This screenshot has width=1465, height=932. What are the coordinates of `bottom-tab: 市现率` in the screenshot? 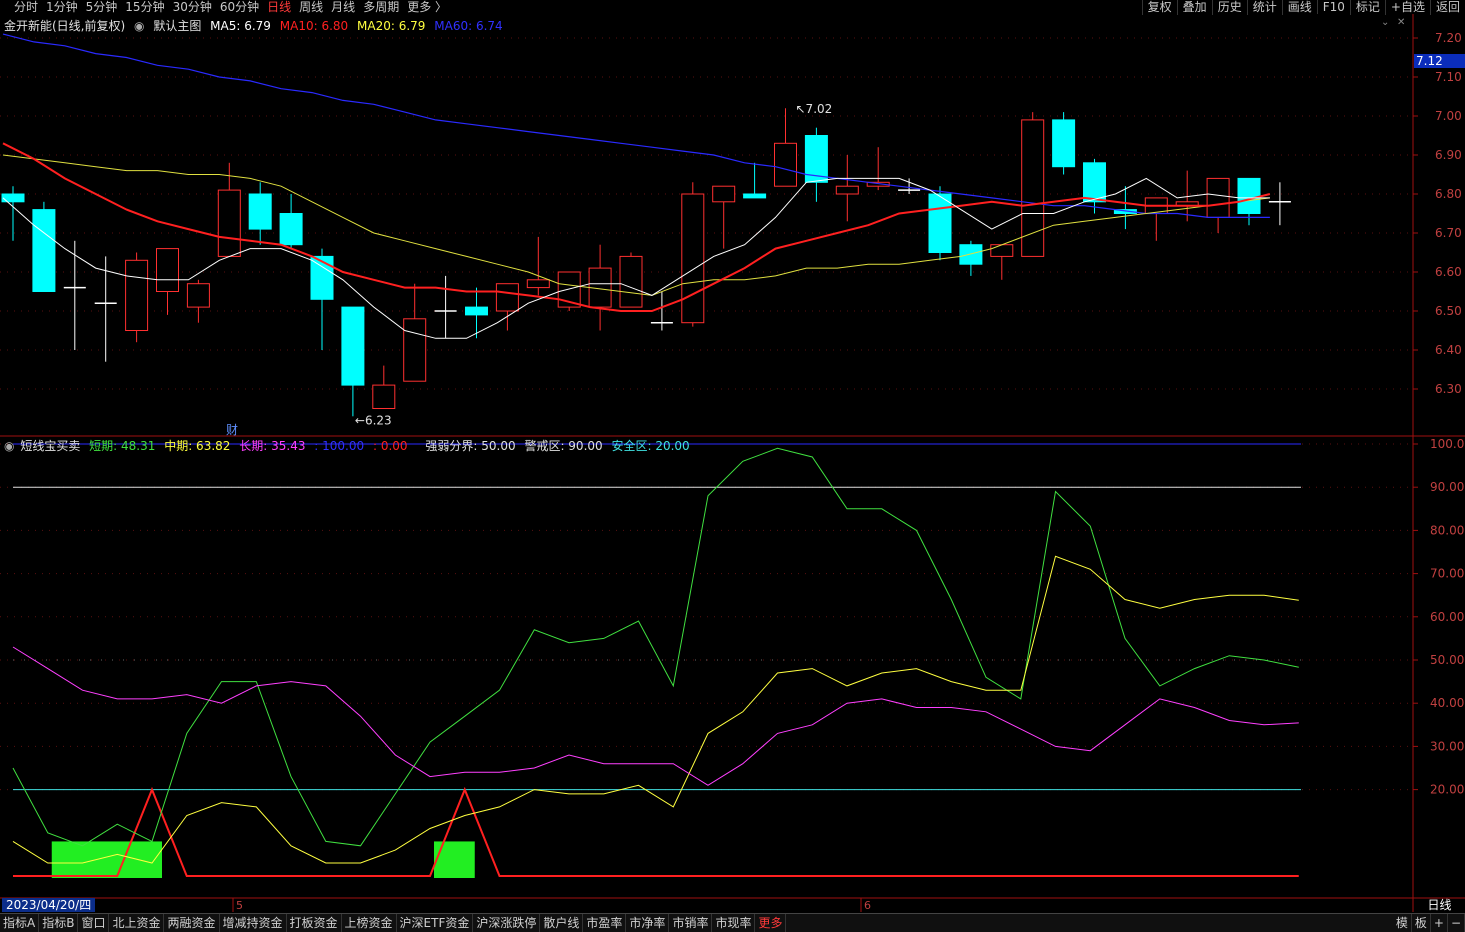 It's located at (734, 923).